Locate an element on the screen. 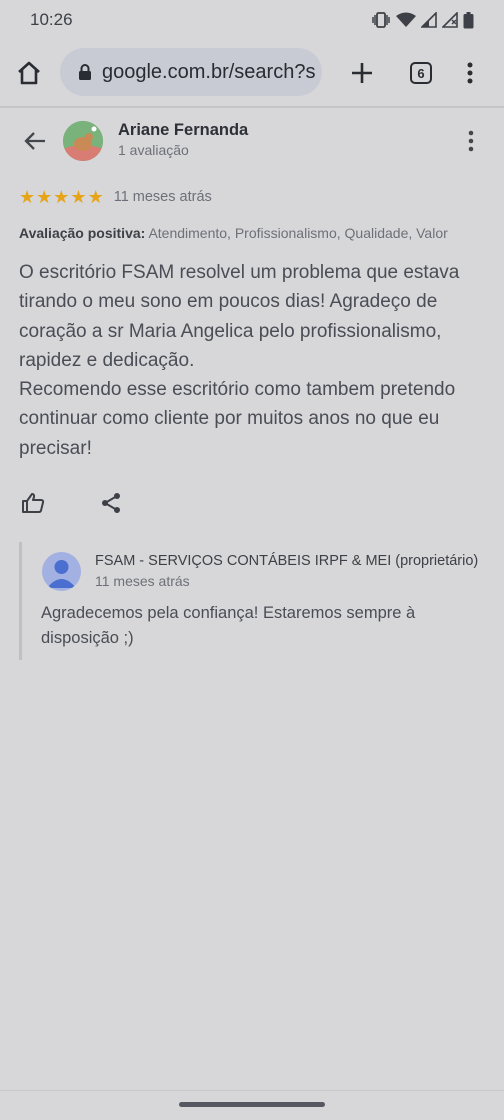  like-button is located at coordinates (33, 503).